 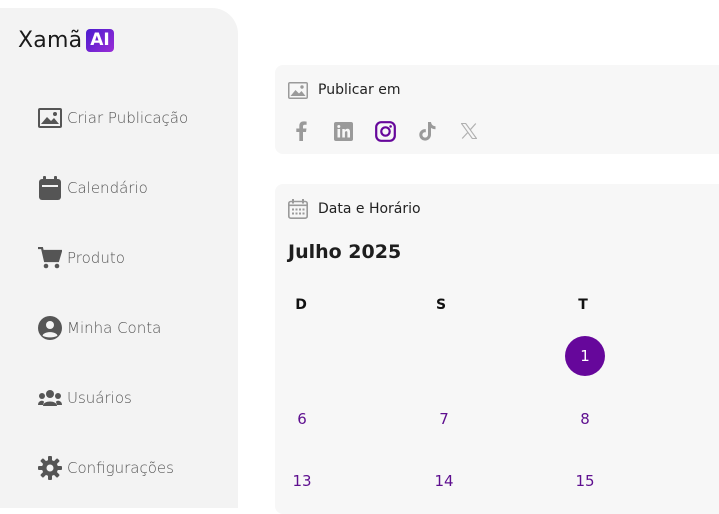 I want to click on schedule-card-title: Data e Horário, so click(x=369, y=209).